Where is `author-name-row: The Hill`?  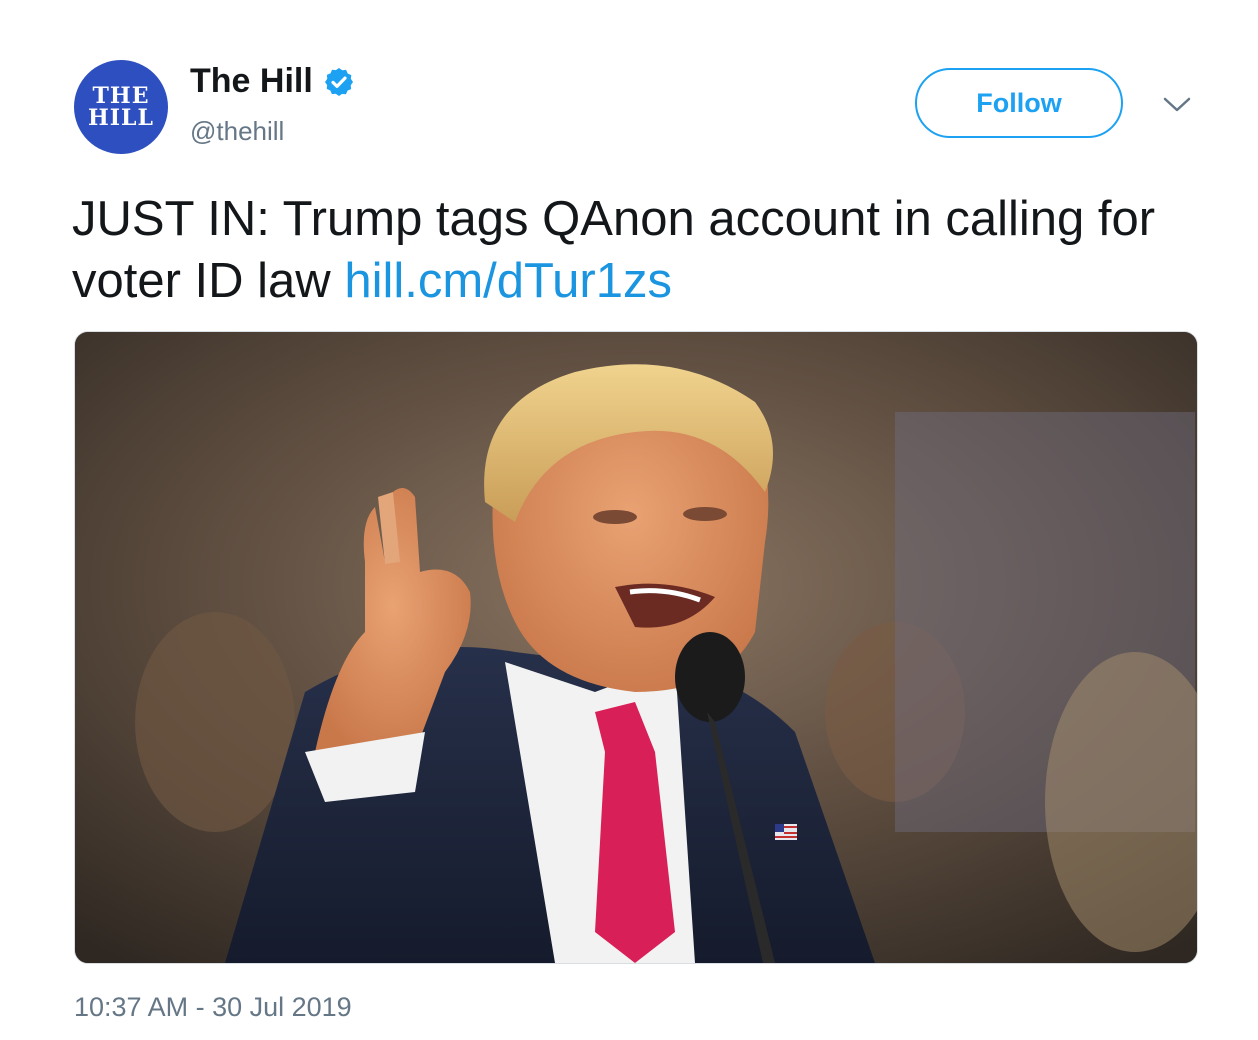
author-name-row: The Hill is located at coordinates (272, 81).